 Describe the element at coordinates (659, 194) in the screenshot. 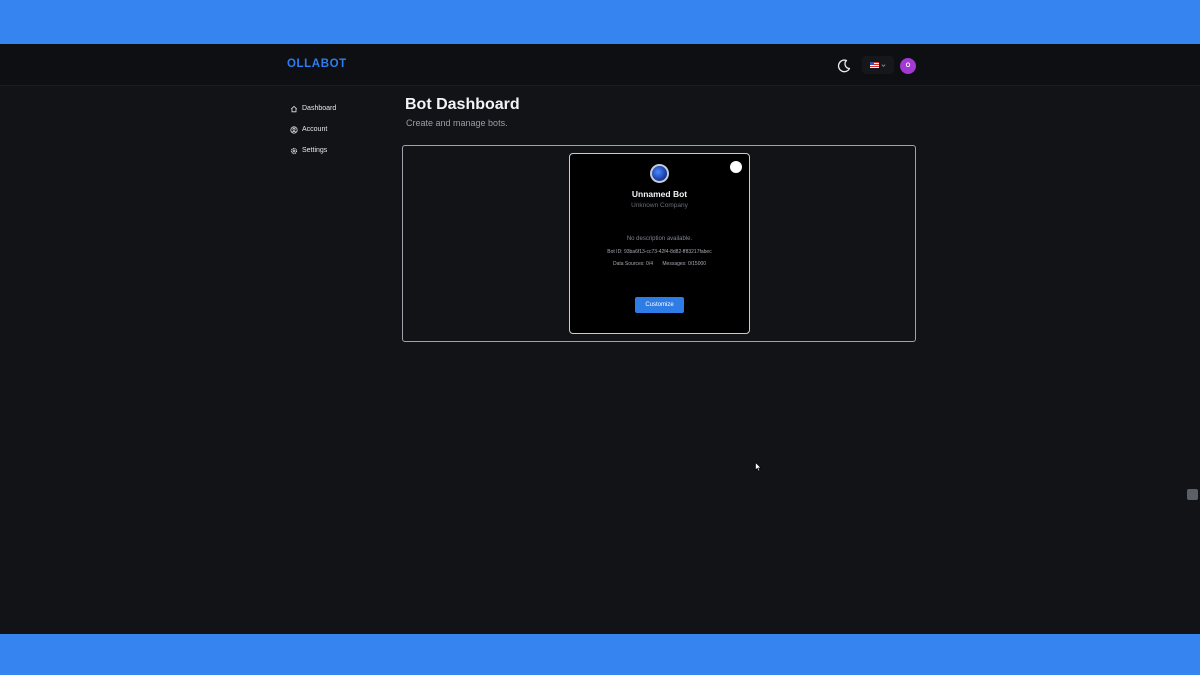

I see `bot-name: Unnamed Bot` at that location.